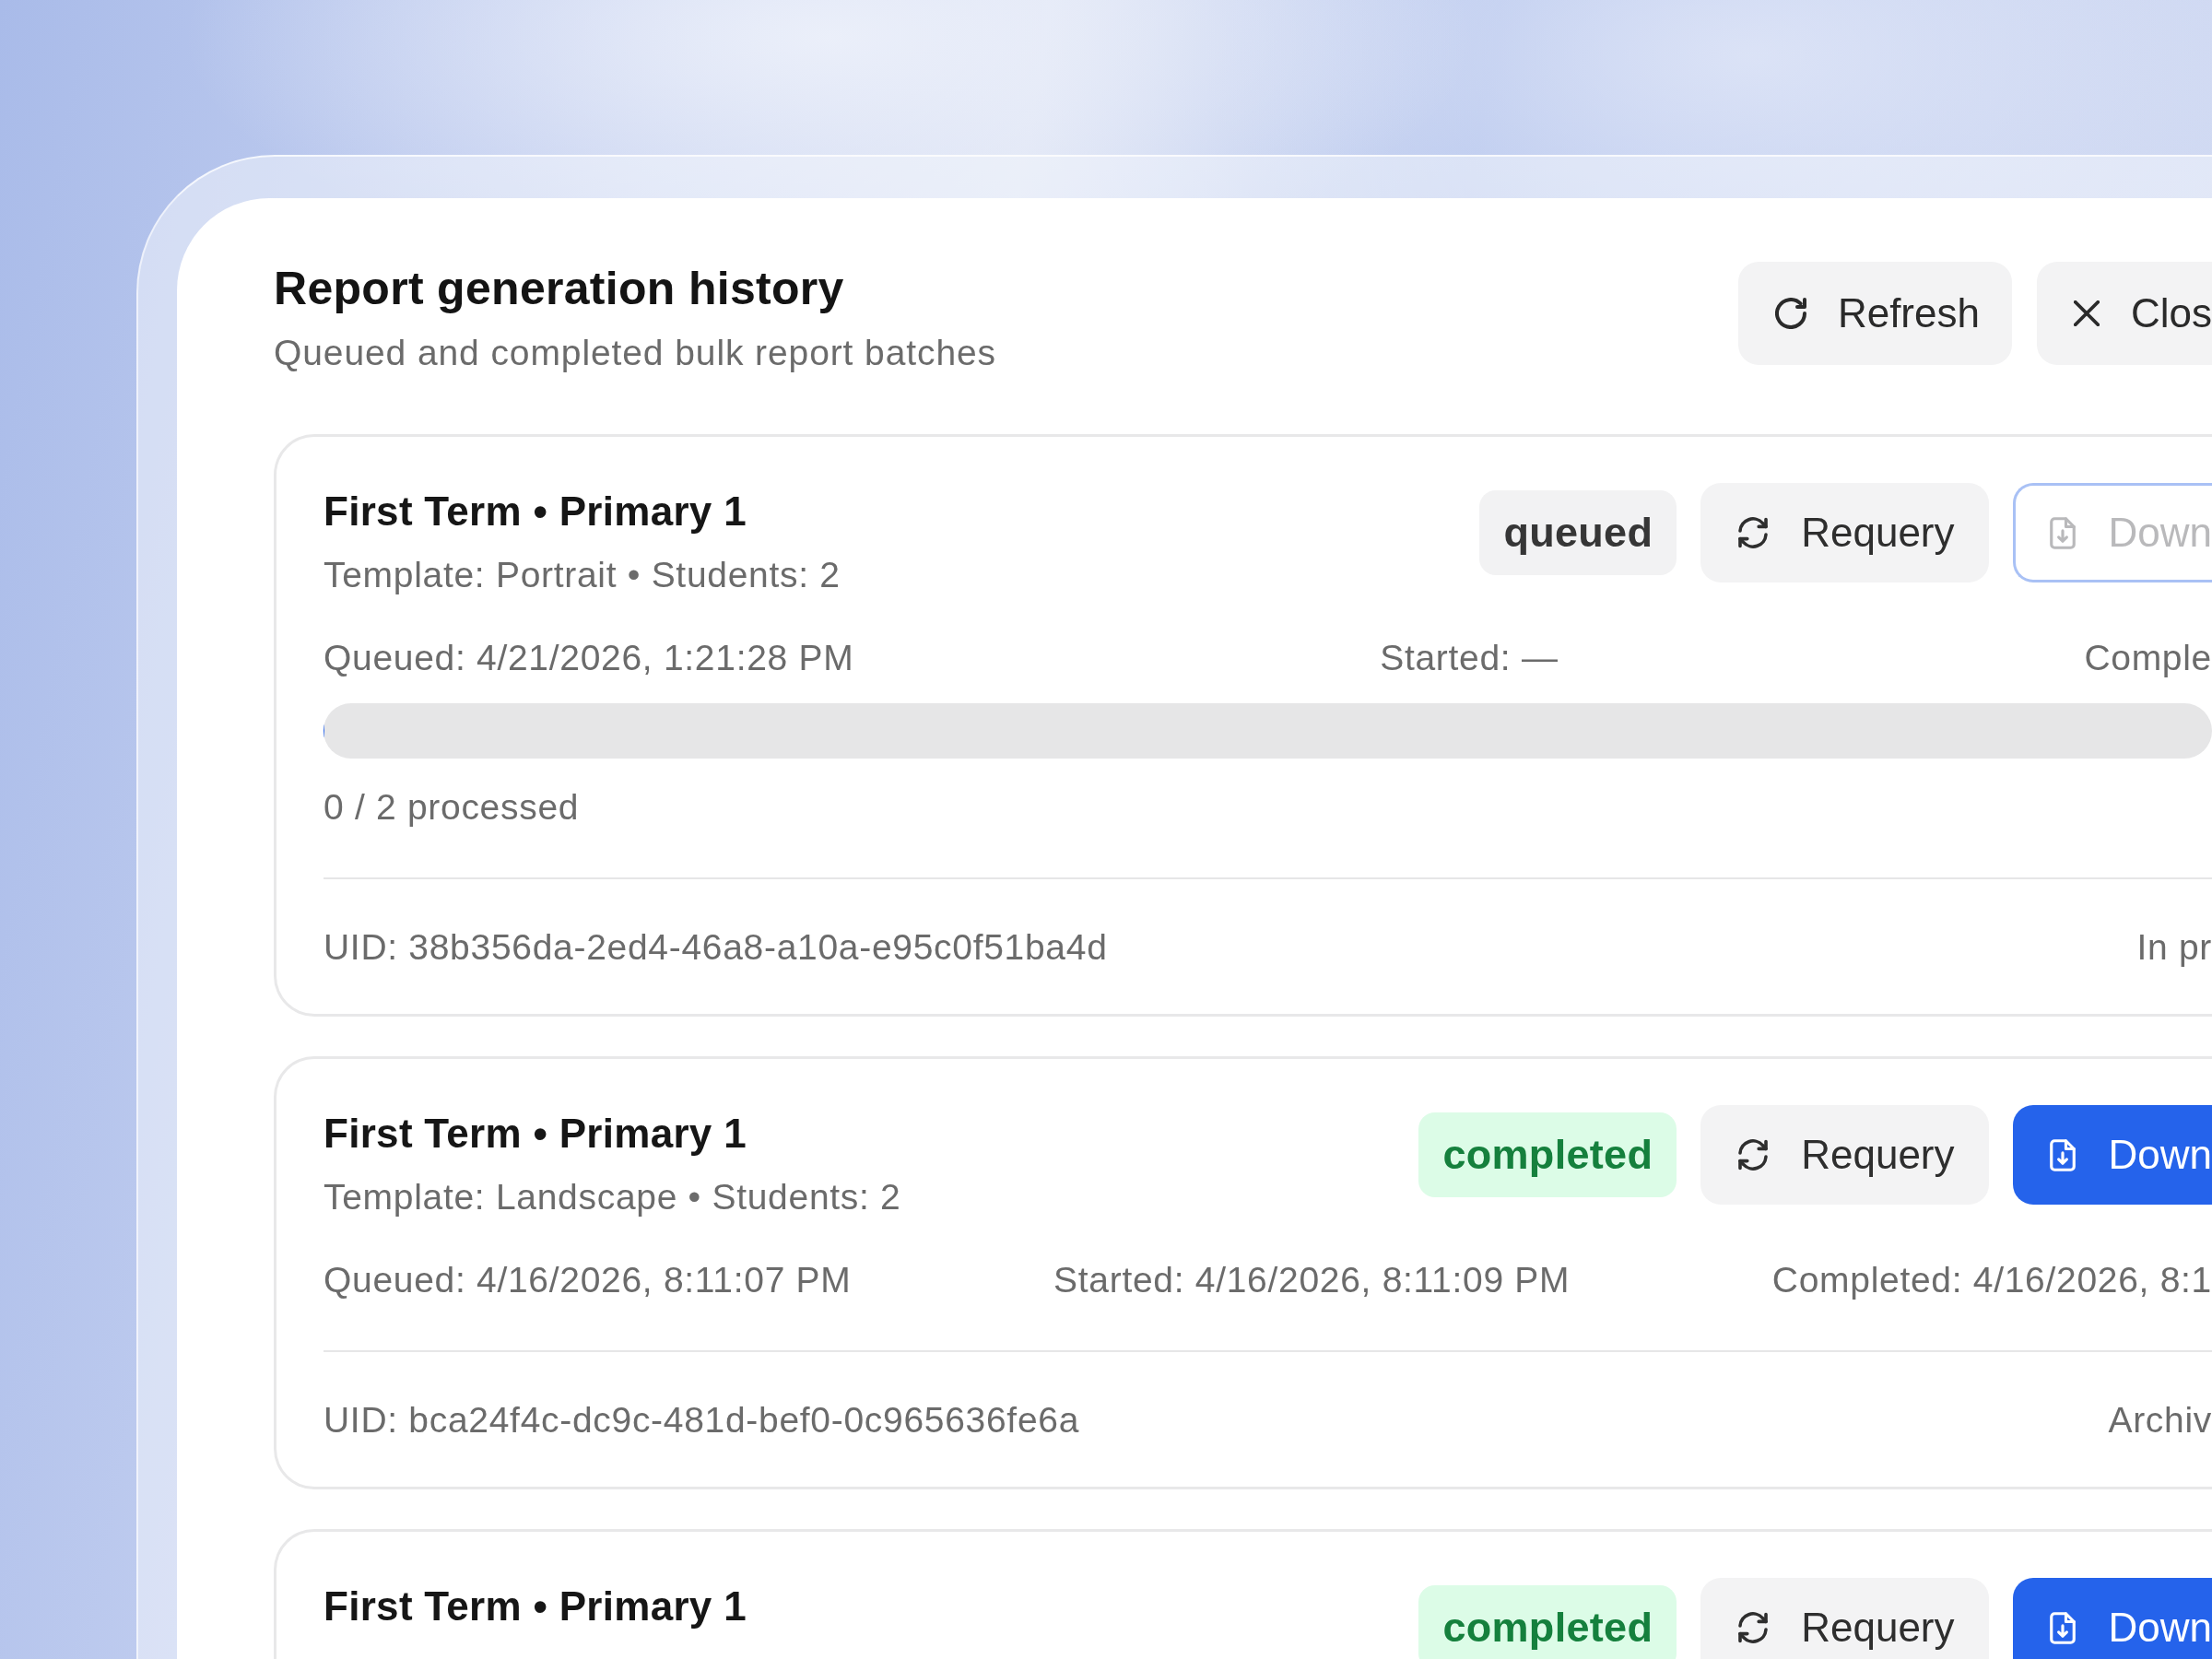 This screenshot has width=2212, height=1659. What do you see at coordinates (612, 1197) in the screenshot?
I see `batch-details: Template: Landscape • Students: 2` at bounding box center [612, 1197].